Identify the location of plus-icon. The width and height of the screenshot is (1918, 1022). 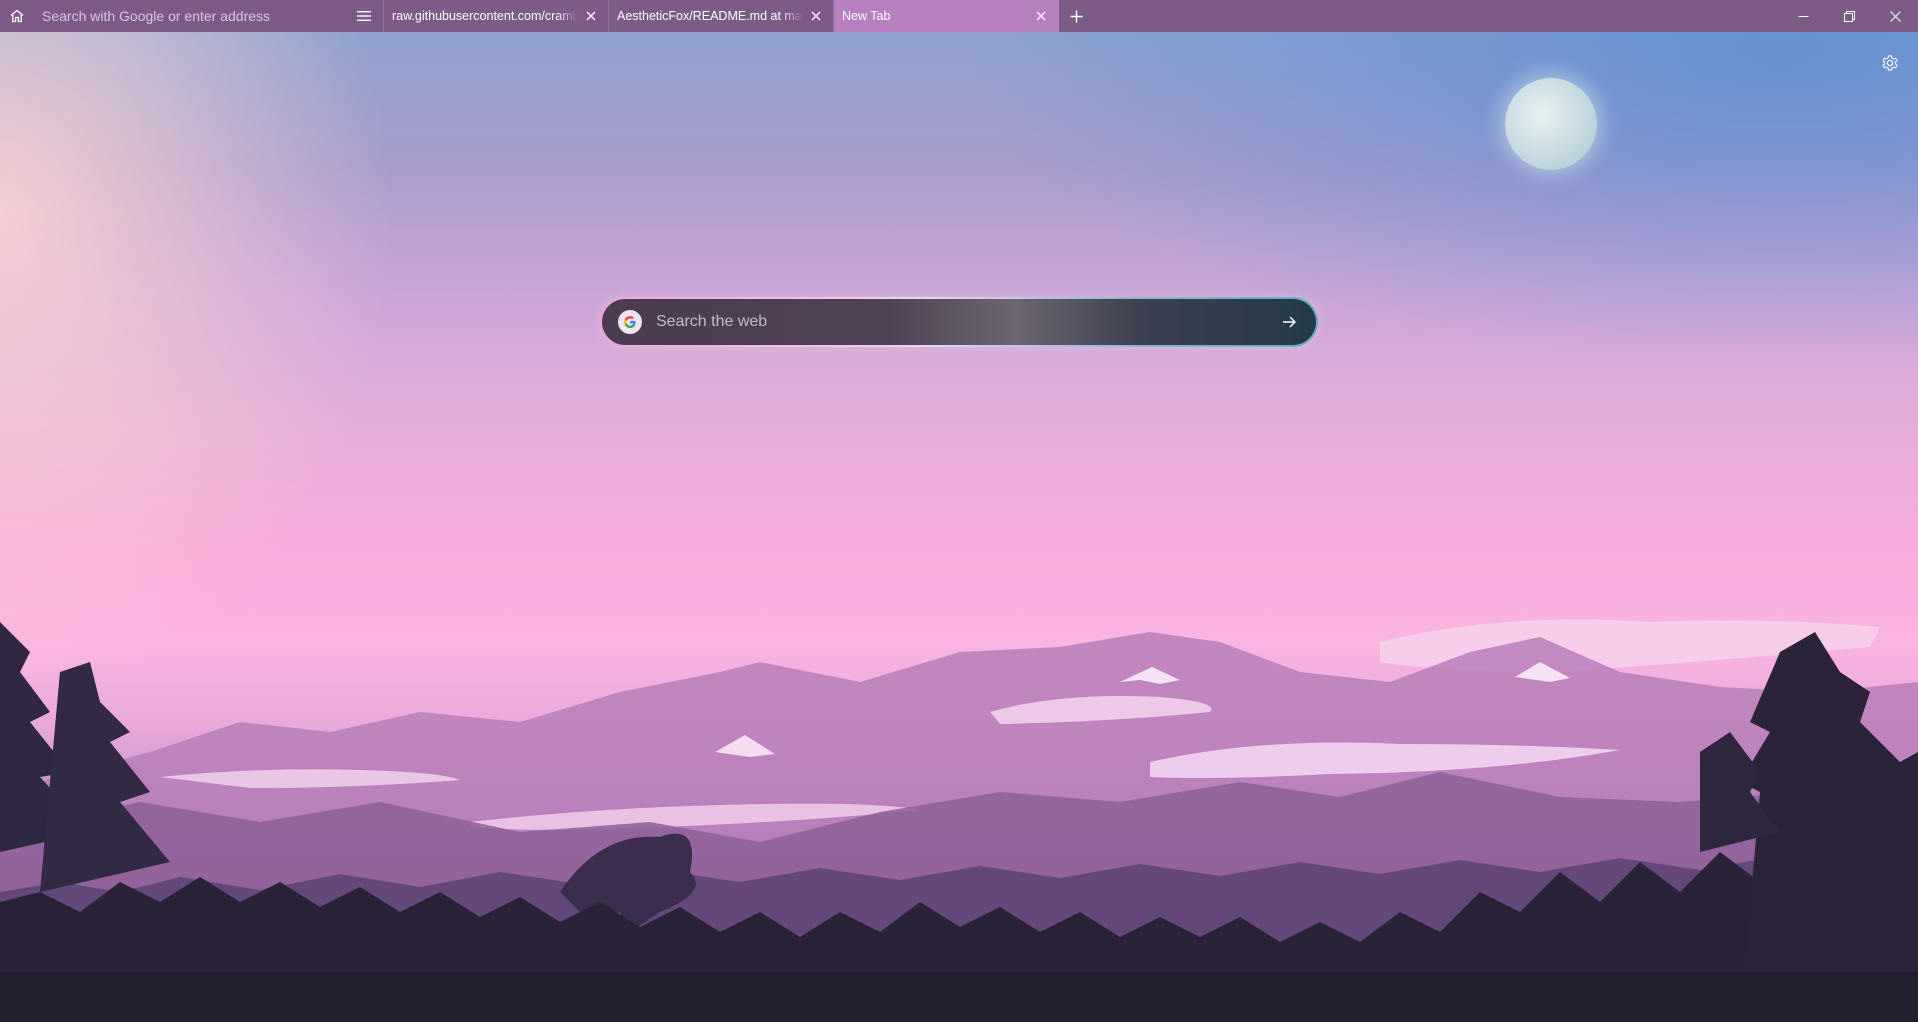
(1076, 16).